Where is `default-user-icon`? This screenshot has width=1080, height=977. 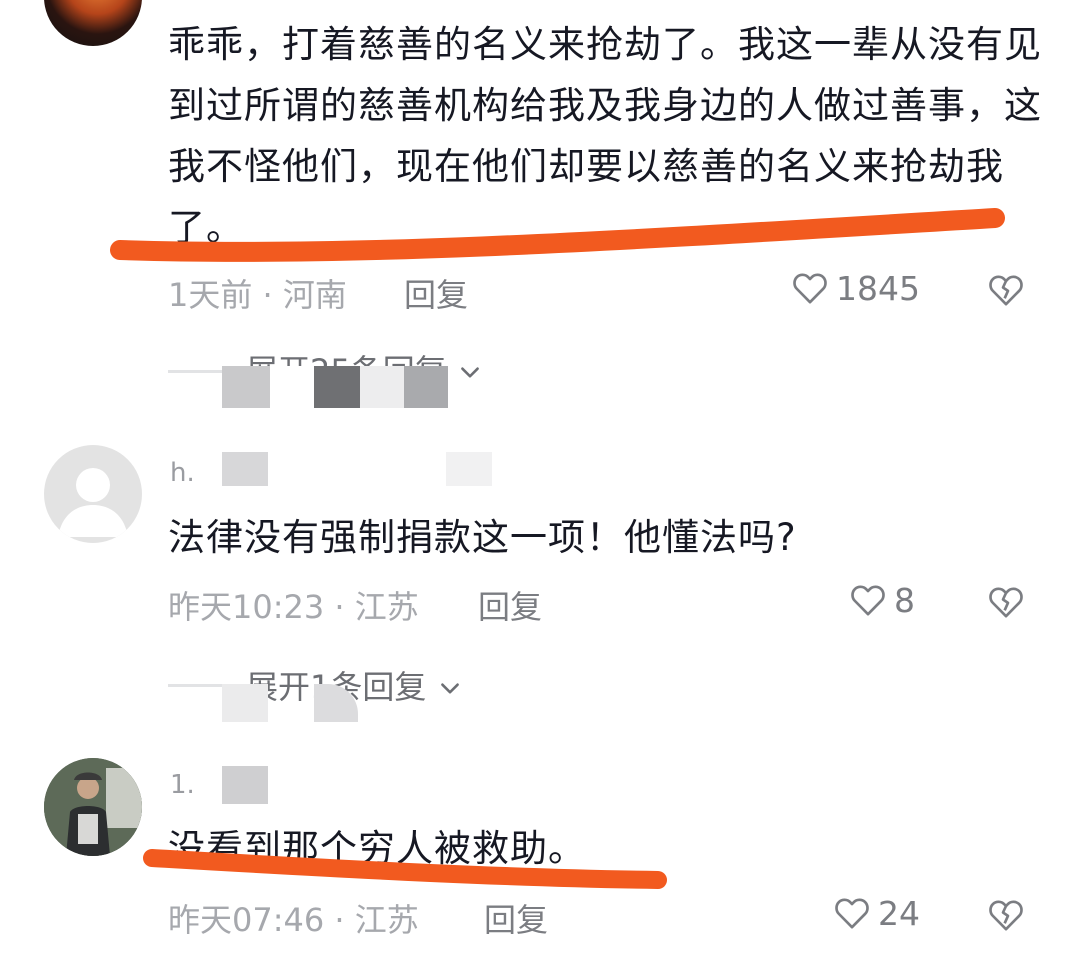 default-user-icon is located at coordinates (93, 502).